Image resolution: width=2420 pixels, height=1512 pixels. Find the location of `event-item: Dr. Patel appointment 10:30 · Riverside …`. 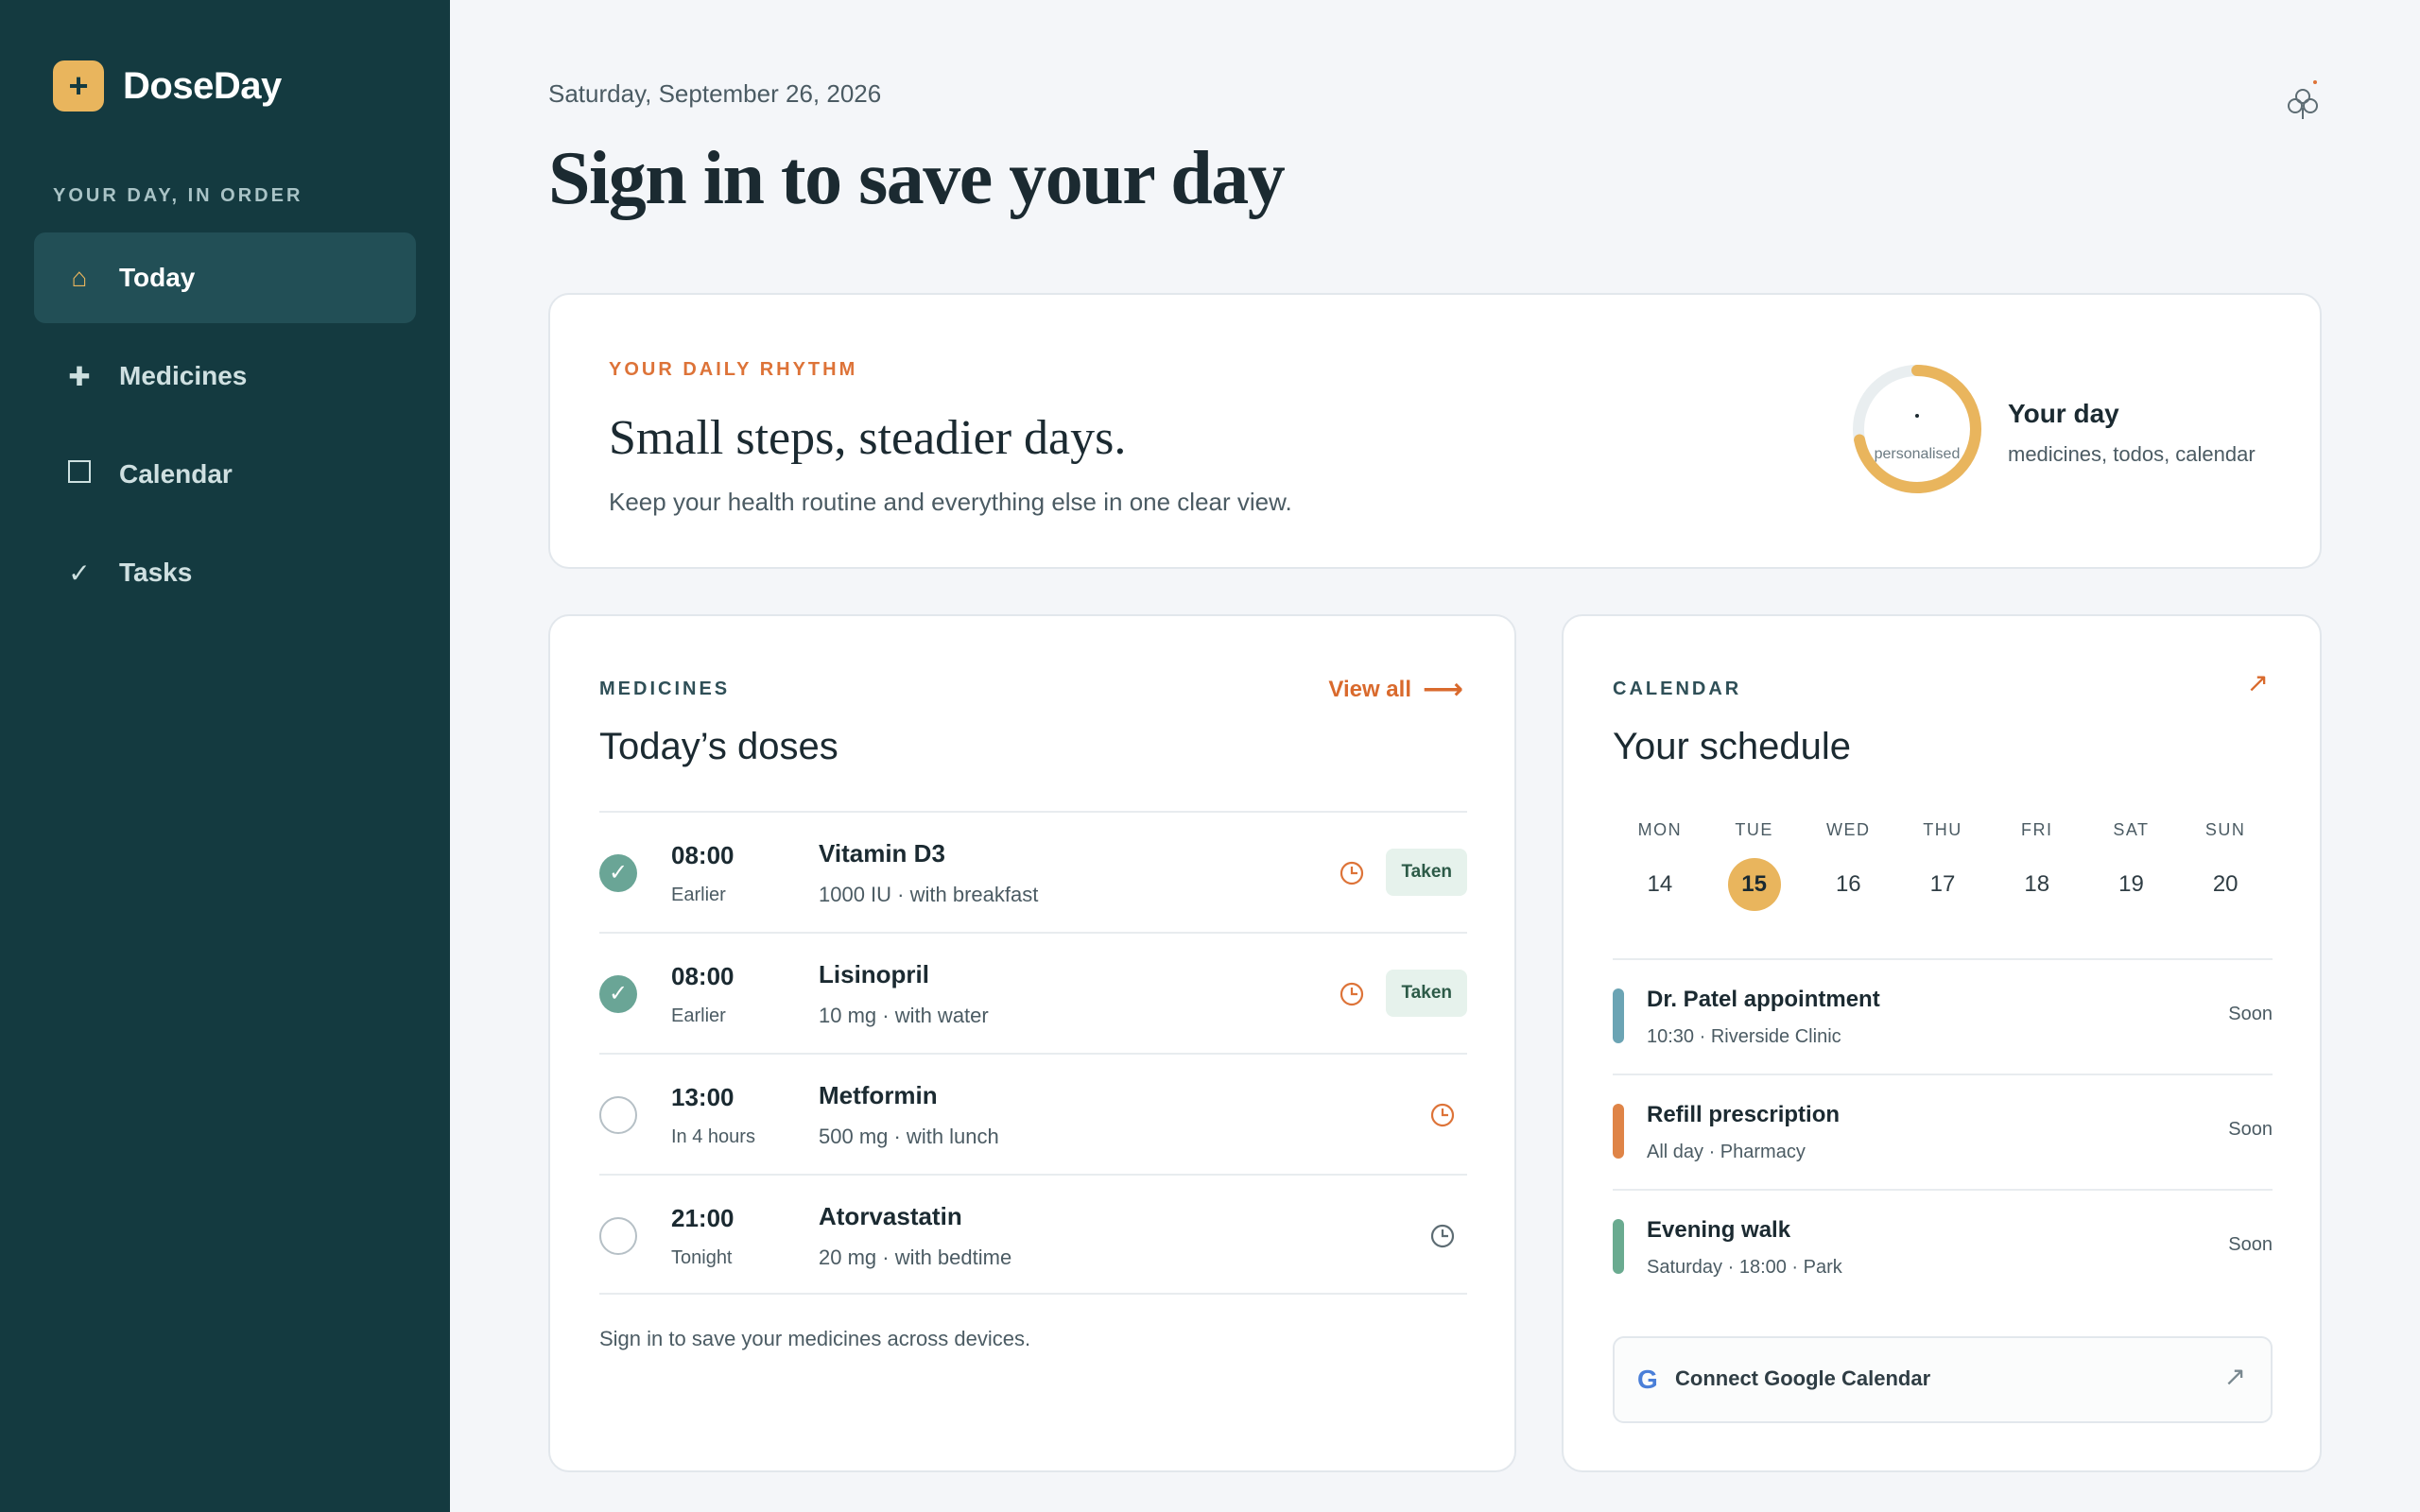

event-item: Dr. Patel appointment 10:30 · Riverside … is located at coordinates (1943, 1016).